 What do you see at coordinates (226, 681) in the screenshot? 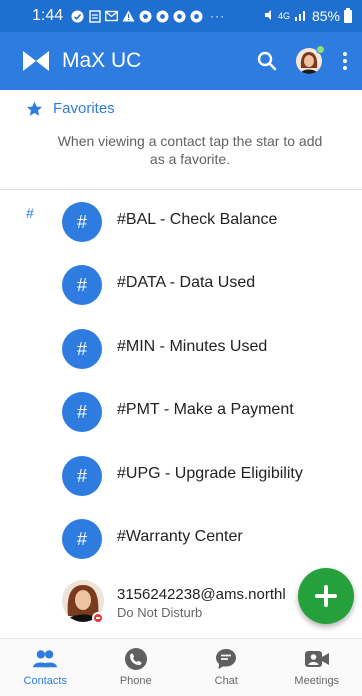
I see `nav-label: Chat` at bounding box center [226, 681].